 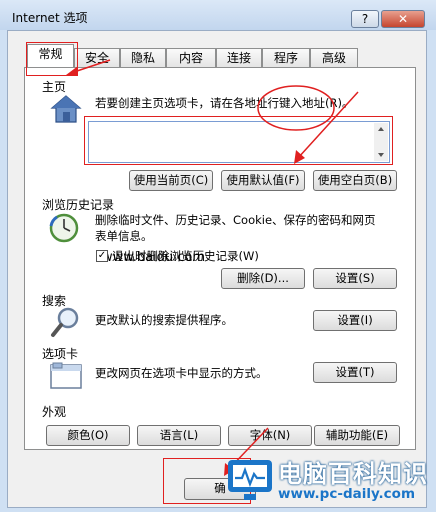 What do you see at coordinates (50, 55) in the screenshot?
I see `tab-general: 常规` at bounding box center [50, 55].